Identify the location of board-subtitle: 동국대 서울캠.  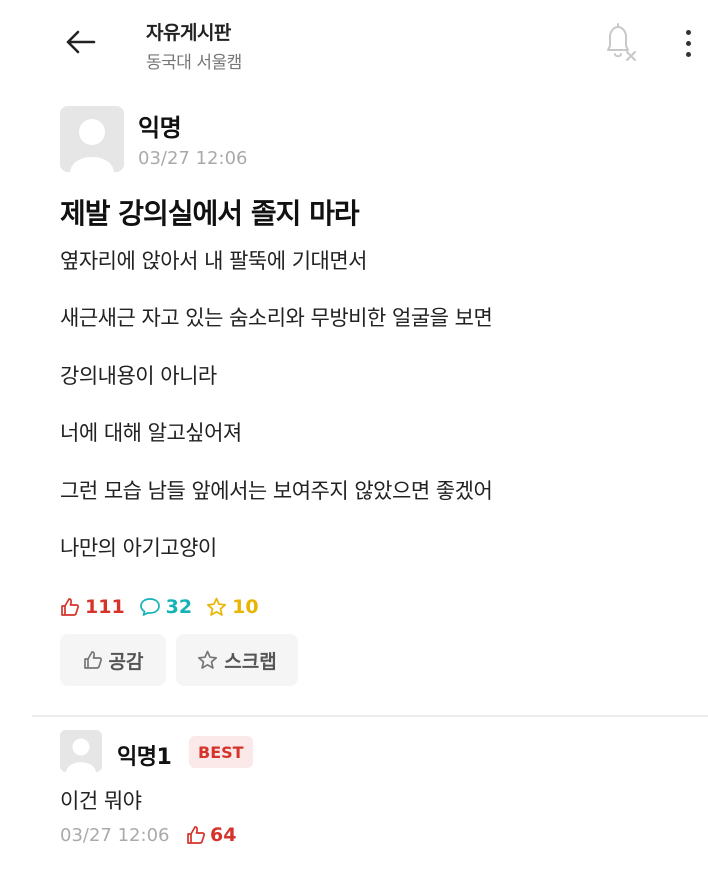
(194, 63).